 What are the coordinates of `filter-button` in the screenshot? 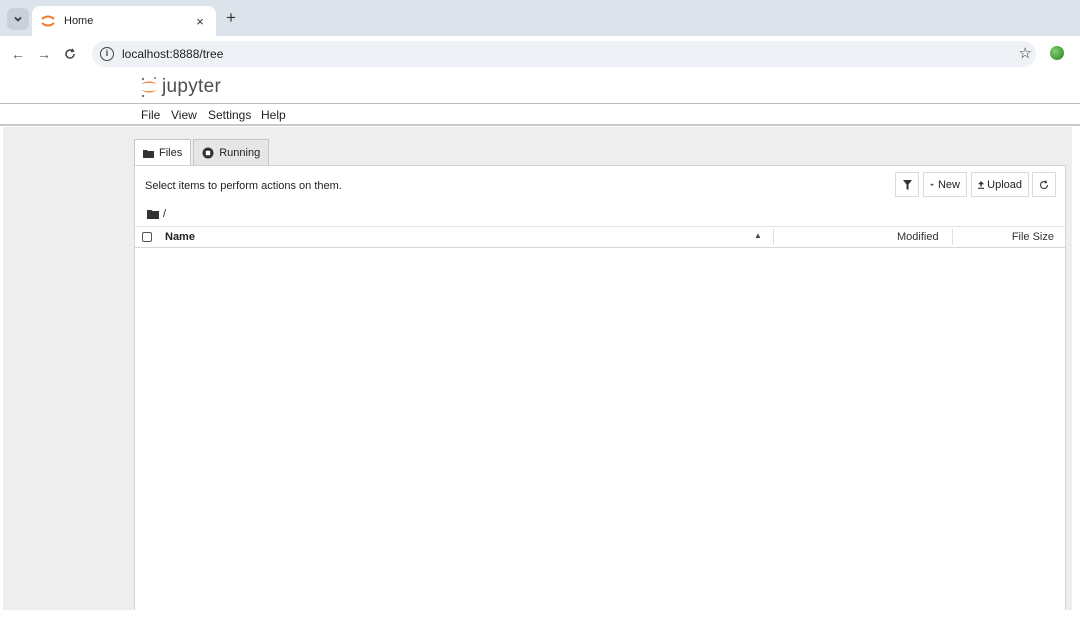 It's located at (907, 184).